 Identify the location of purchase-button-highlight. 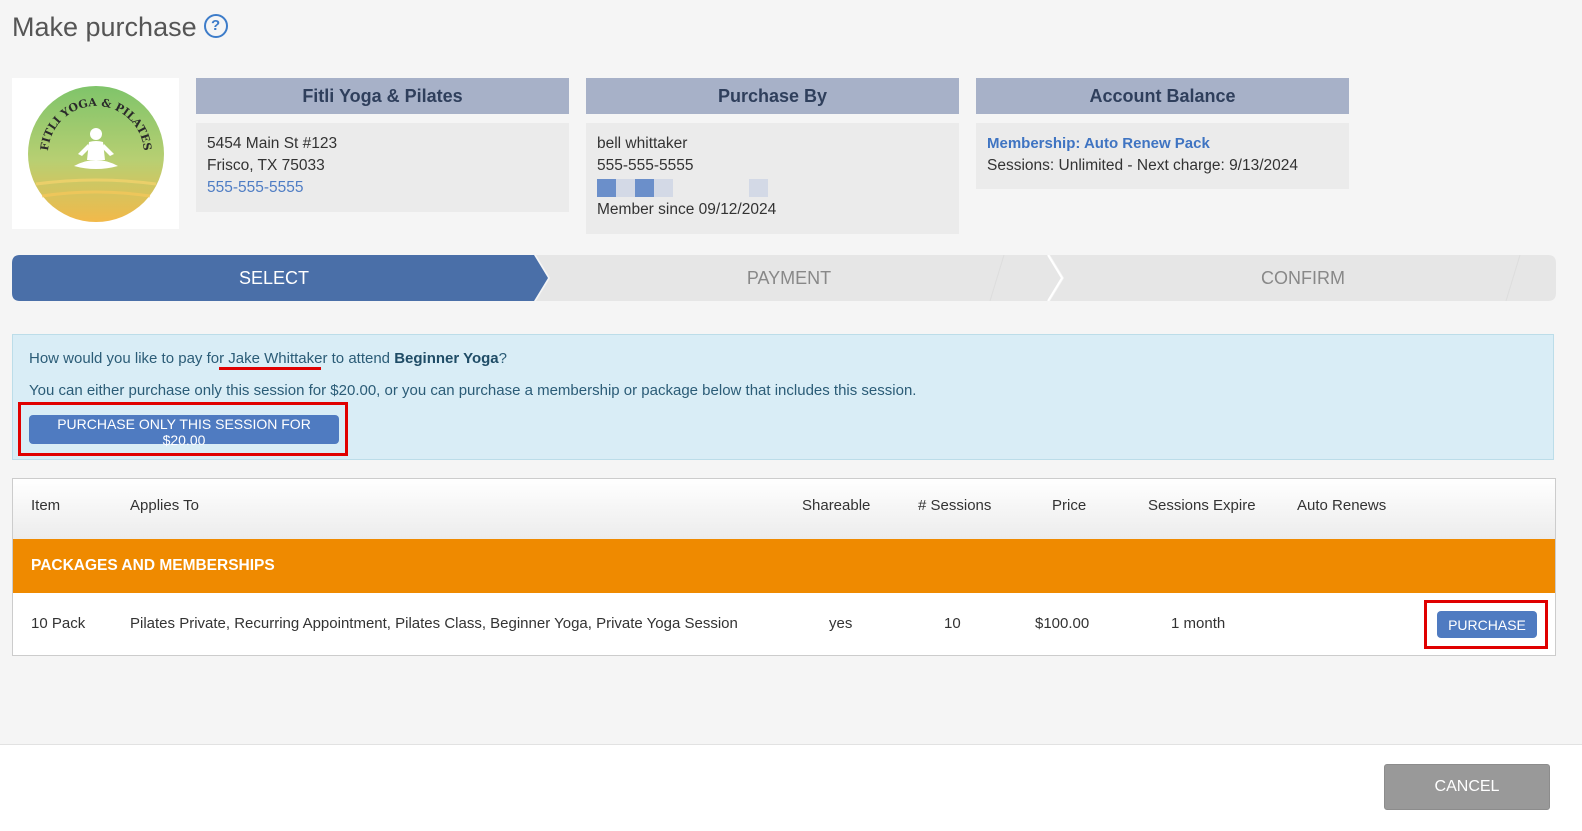
(1486, 624).